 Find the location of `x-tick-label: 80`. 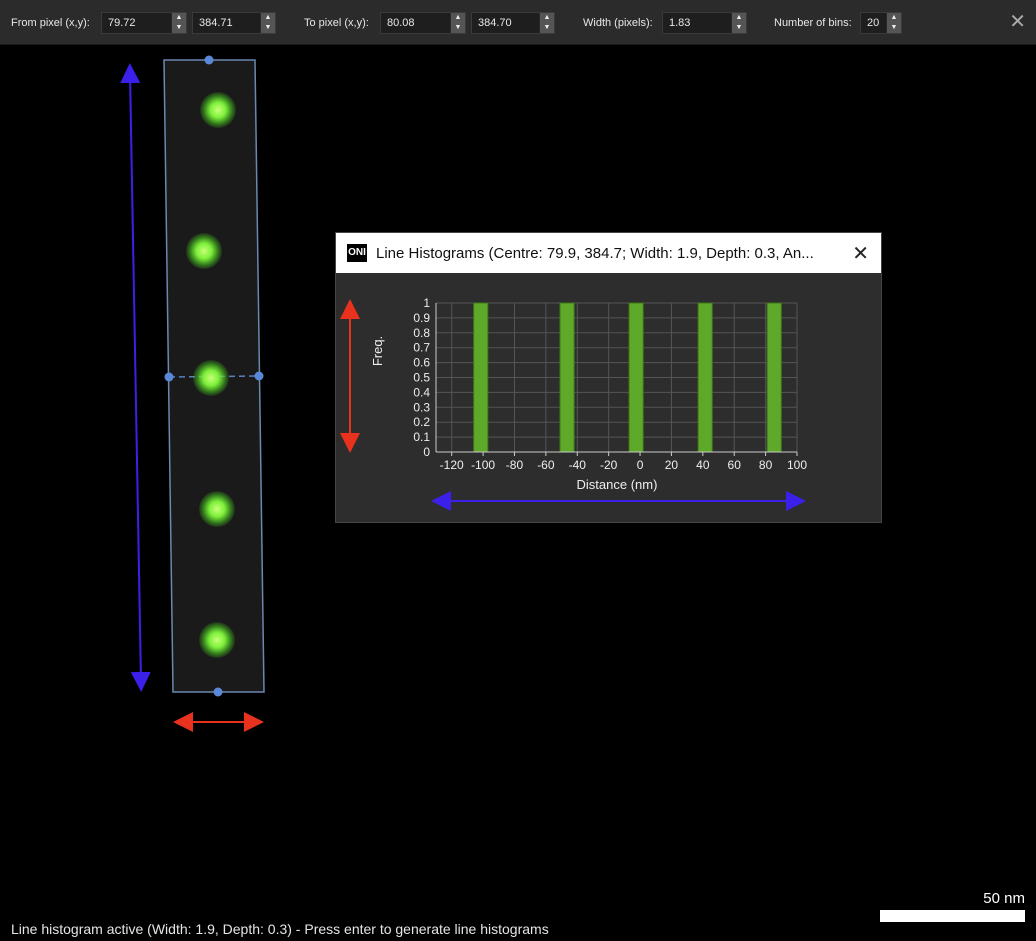

x-tick-label: 80 is located at coordinates (766, 465).